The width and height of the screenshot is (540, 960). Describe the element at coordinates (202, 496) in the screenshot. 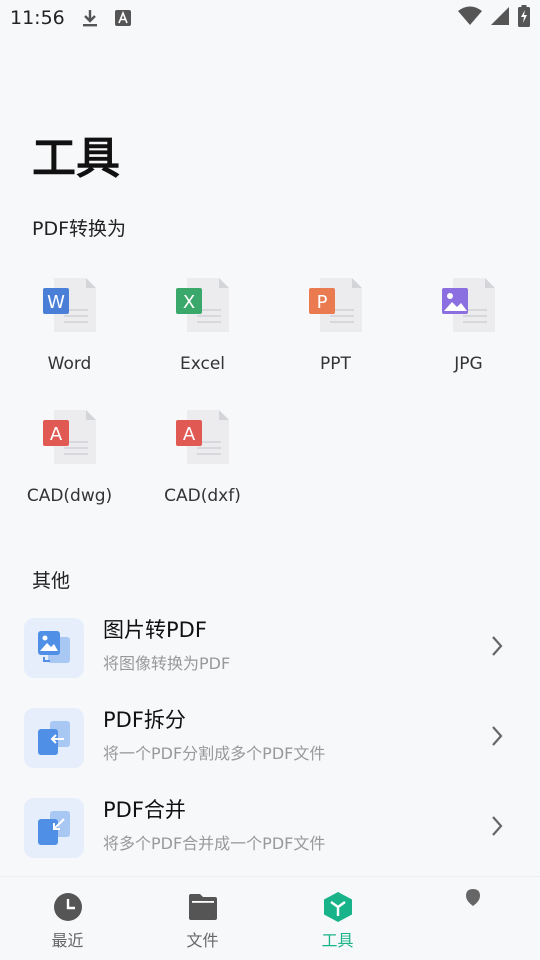

I see `convert-label-cad-dxf: CAD(dxf)` at that location.